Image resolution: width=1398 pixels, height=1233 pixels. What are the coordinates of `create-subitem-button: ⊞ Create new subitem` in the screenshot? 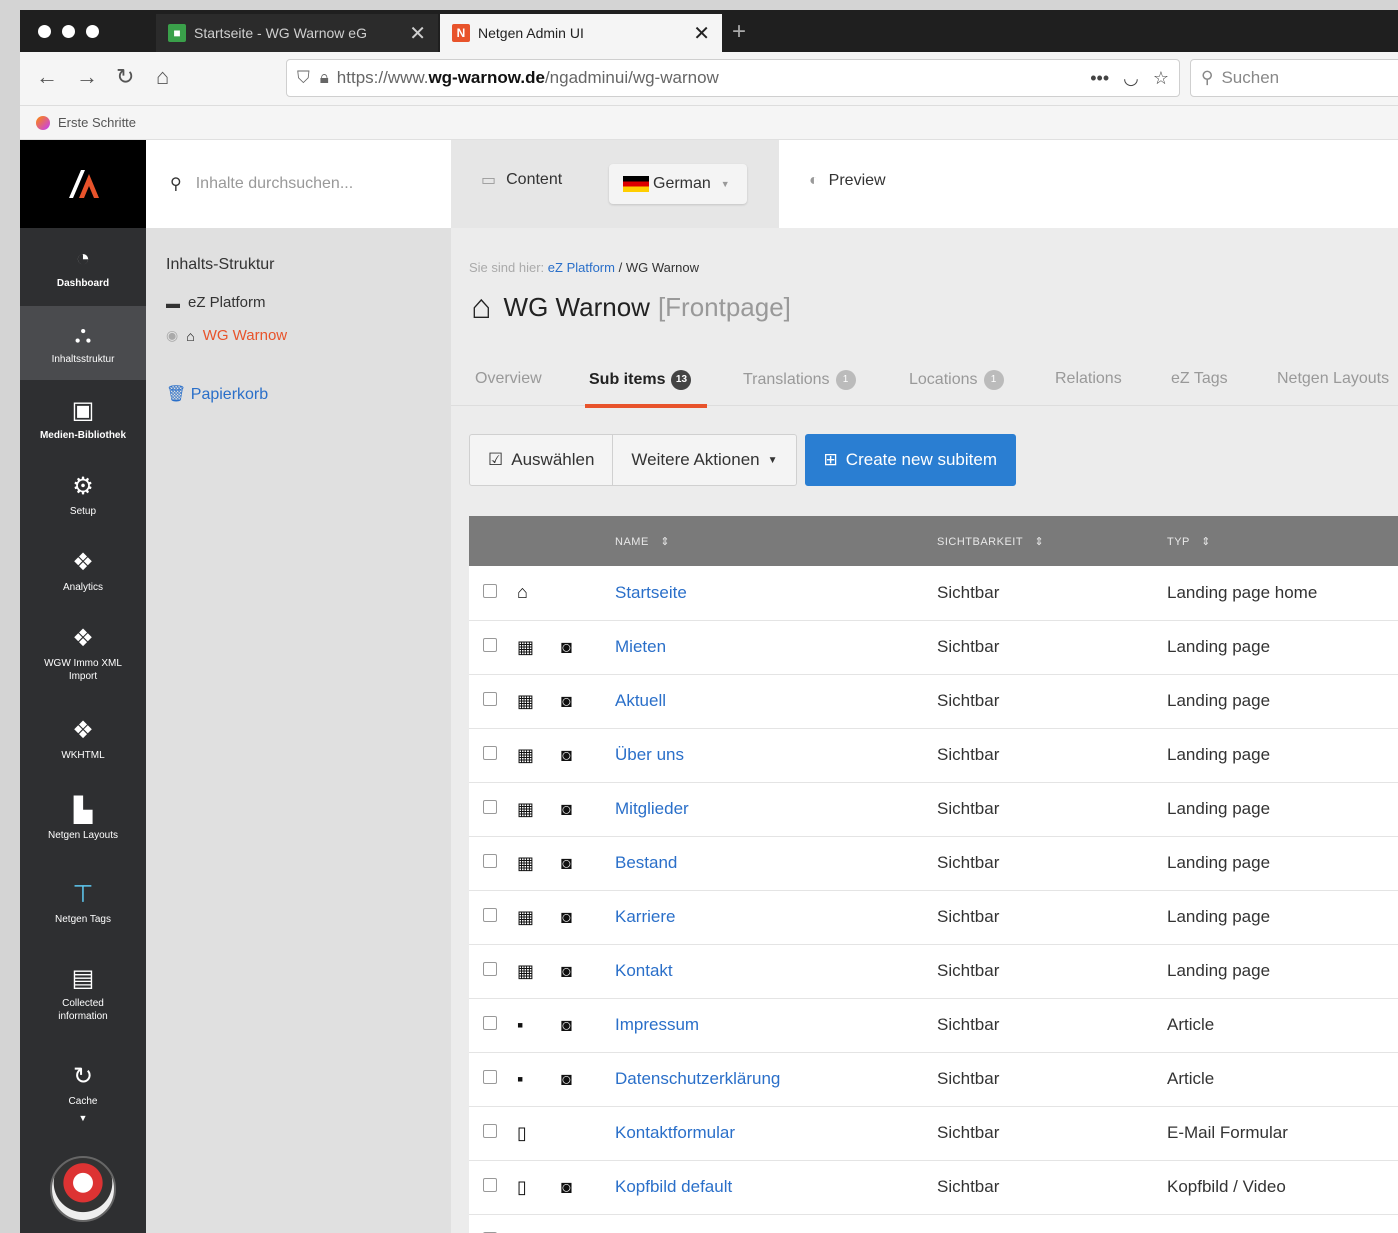 It's located at (910, 460).